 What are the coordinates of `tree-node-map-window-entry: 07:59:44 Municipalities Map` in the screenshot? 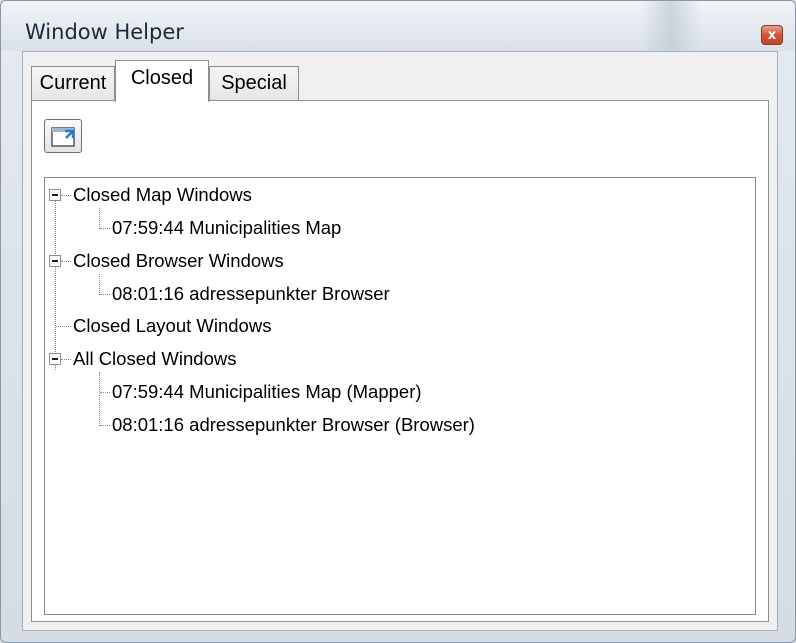 It's located at (226, 228).